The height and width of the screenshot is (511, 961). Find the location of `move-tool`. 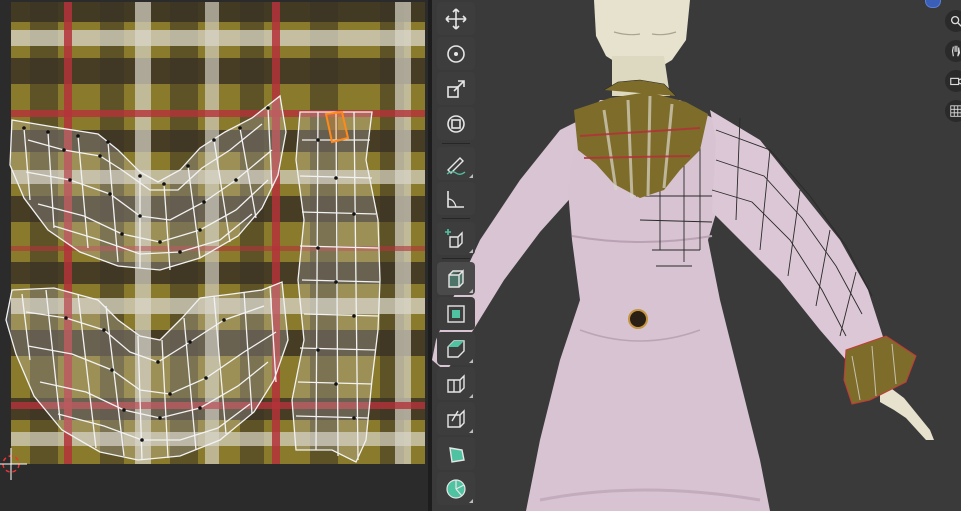

move-tool is located at coordinates (456, 18).